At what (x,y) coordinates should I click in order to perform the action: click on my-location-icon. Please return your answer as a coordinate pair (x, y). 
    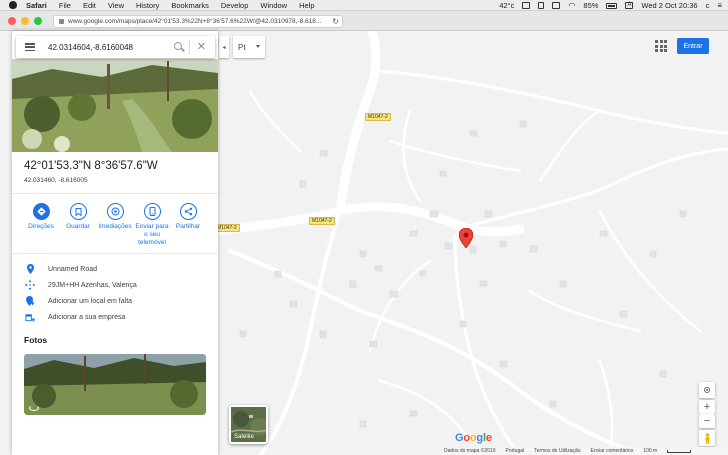
    Looking at the image, I should click on (707, 390).